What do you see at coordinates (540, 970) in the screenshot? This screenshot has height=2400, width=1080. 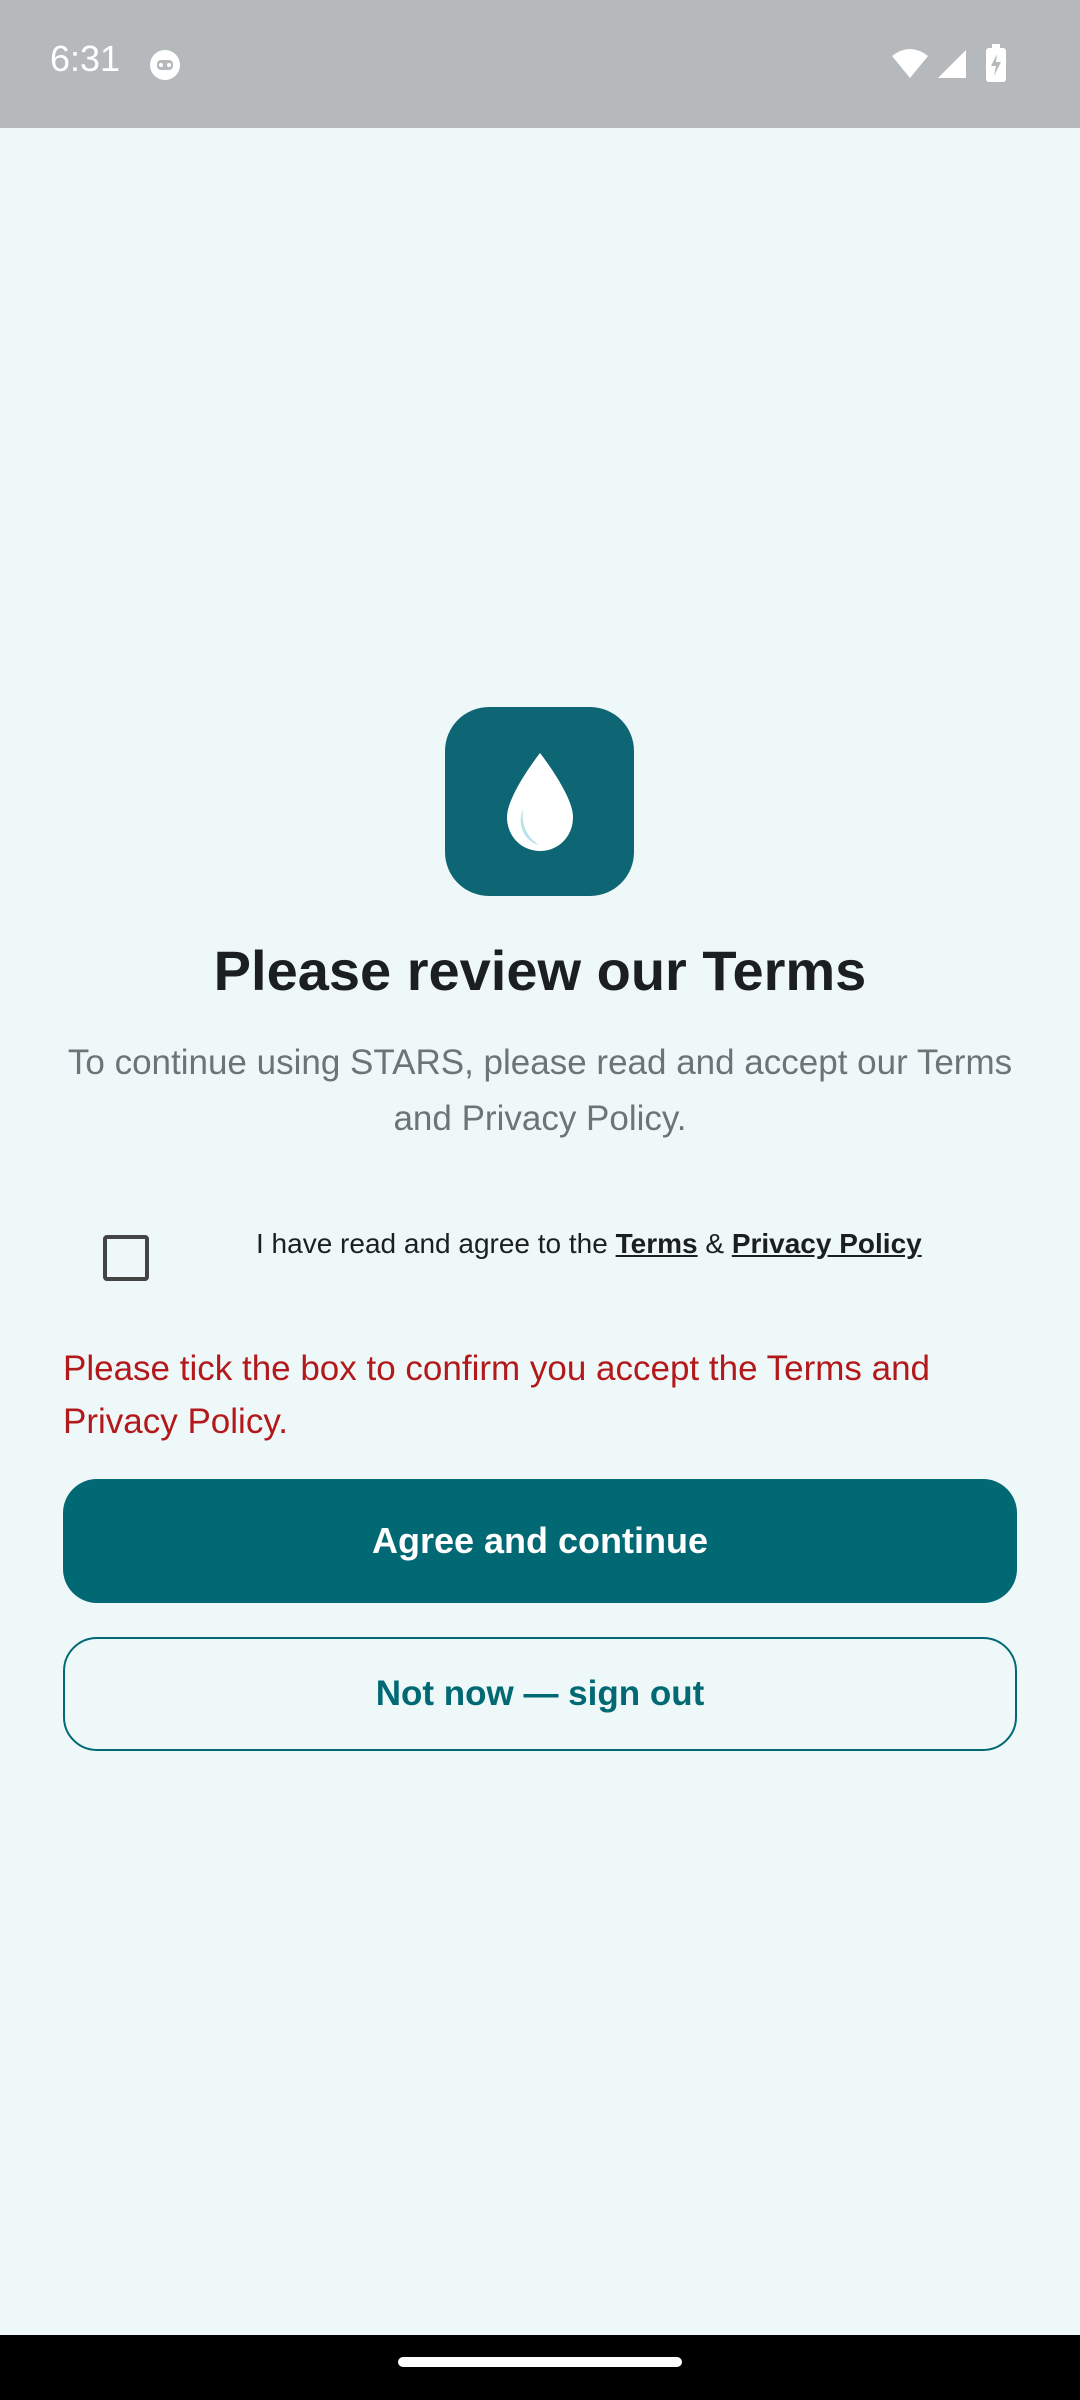 I see `page-title: Please review our Terms` at bounding box center [540, 970].